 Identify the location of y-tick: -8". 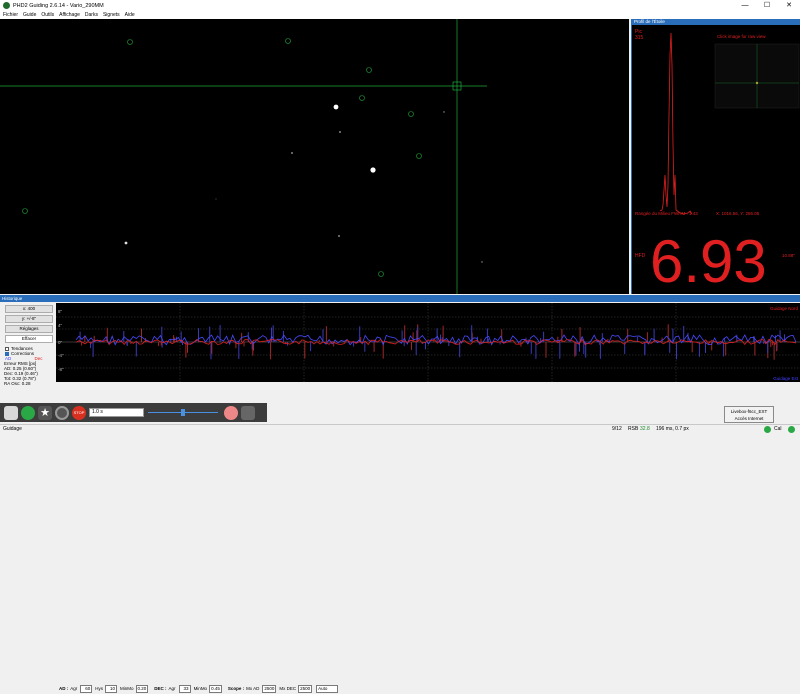
(61, 369).